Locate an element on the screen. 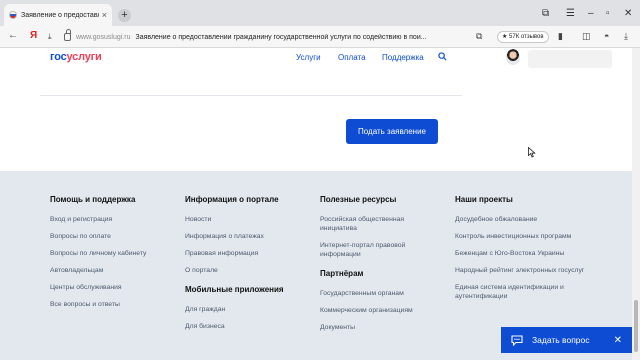 This screenshot has height=360, width=640. footer-link: Государственным органам is located at coordinates (379, 293).